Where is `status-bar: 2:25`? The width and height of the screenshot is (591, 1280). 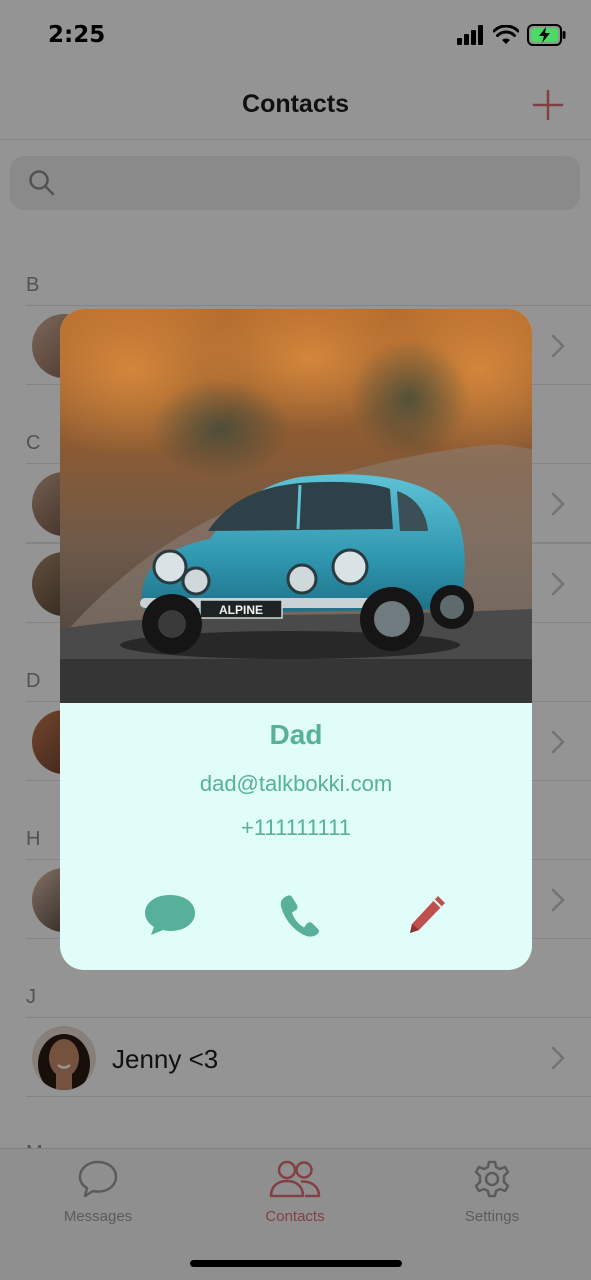
status-bar: 2:25 is located at coordinates (295, 35).